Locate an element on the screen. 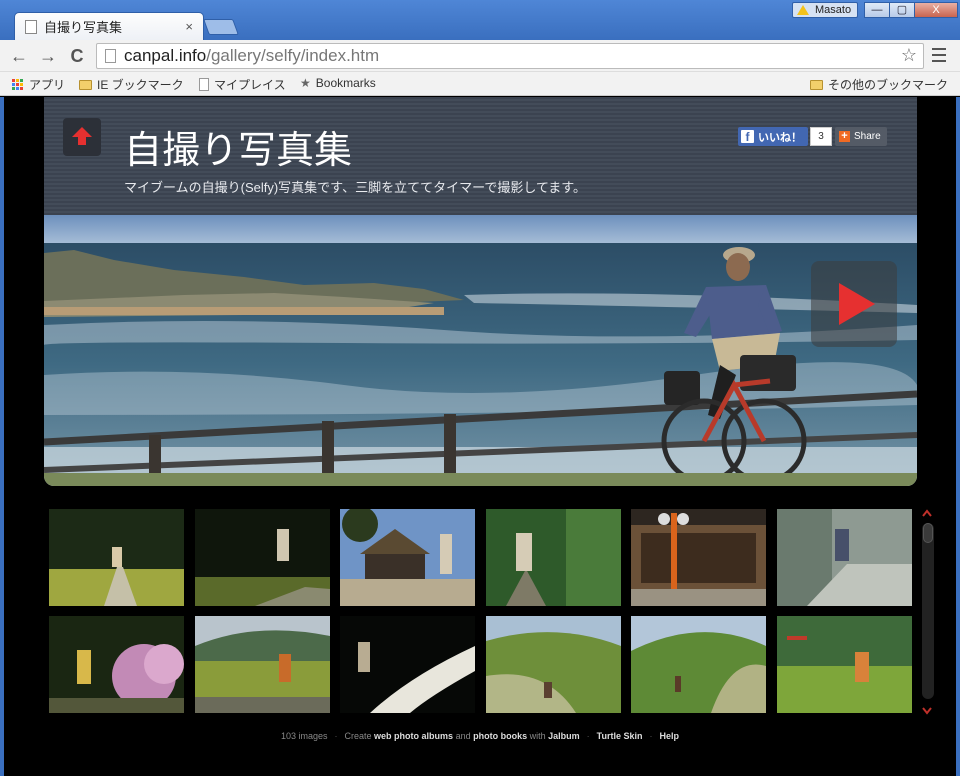 The height and width of the screenshot is (776, 960). share-label: Share is located at coordinates (867, 136).